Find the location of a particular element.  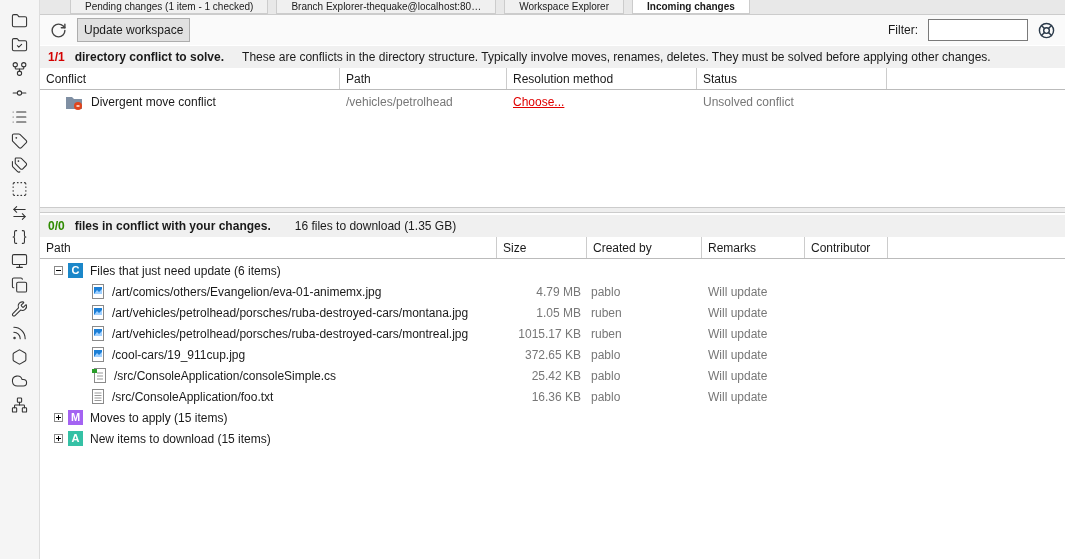

monitor-icon is located at coordinates (19, 261).